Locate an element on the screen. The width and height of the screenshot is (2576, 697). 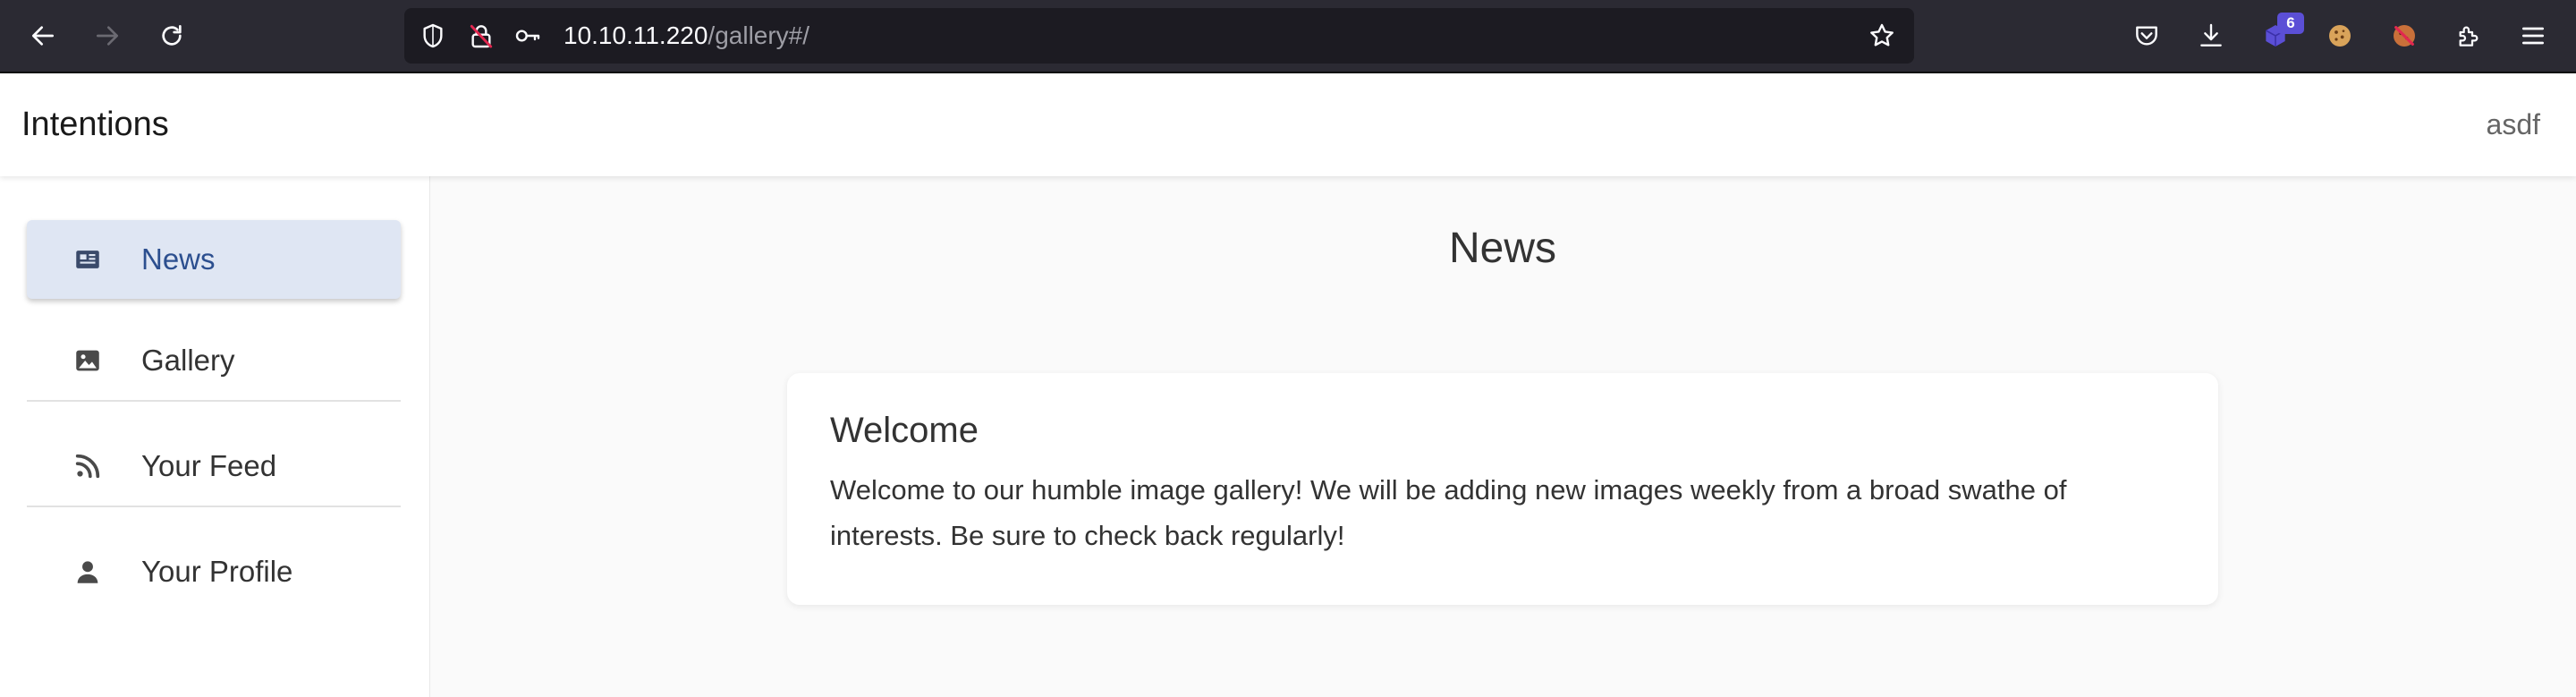
address-bar: 10.10.11.220/gallery#/ is located at coordinates (1159, 36).